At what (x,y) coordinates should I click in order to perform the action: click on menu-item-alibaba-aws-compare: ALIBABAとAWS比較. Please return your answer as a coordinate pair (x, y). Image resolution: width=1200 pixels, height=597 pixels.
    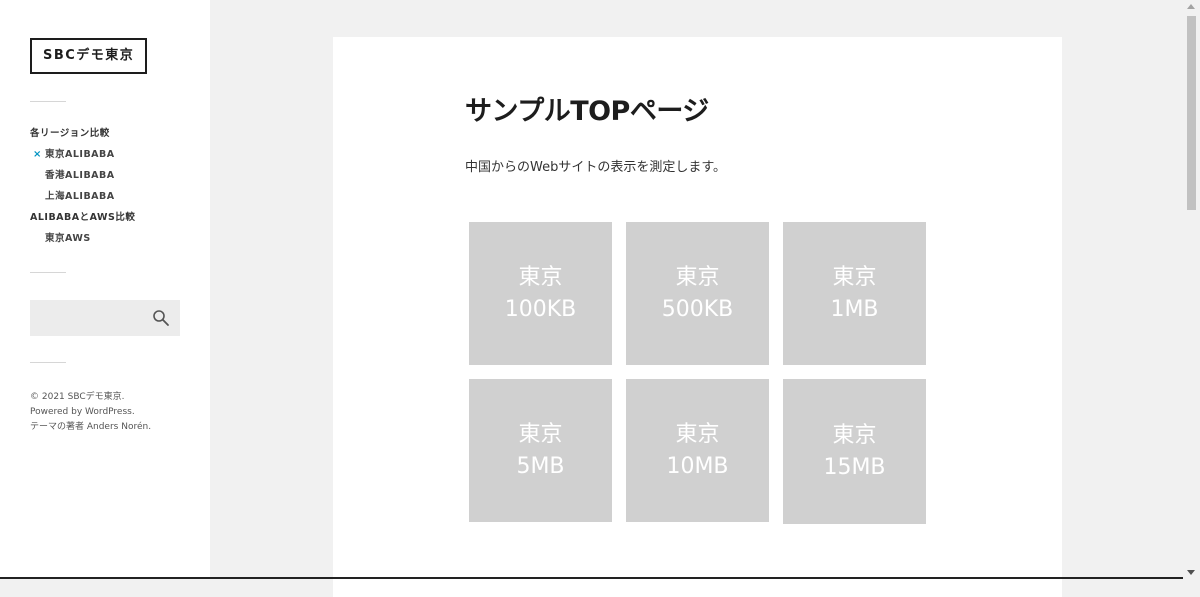
    Looking at the image, I should click on (82, 221).